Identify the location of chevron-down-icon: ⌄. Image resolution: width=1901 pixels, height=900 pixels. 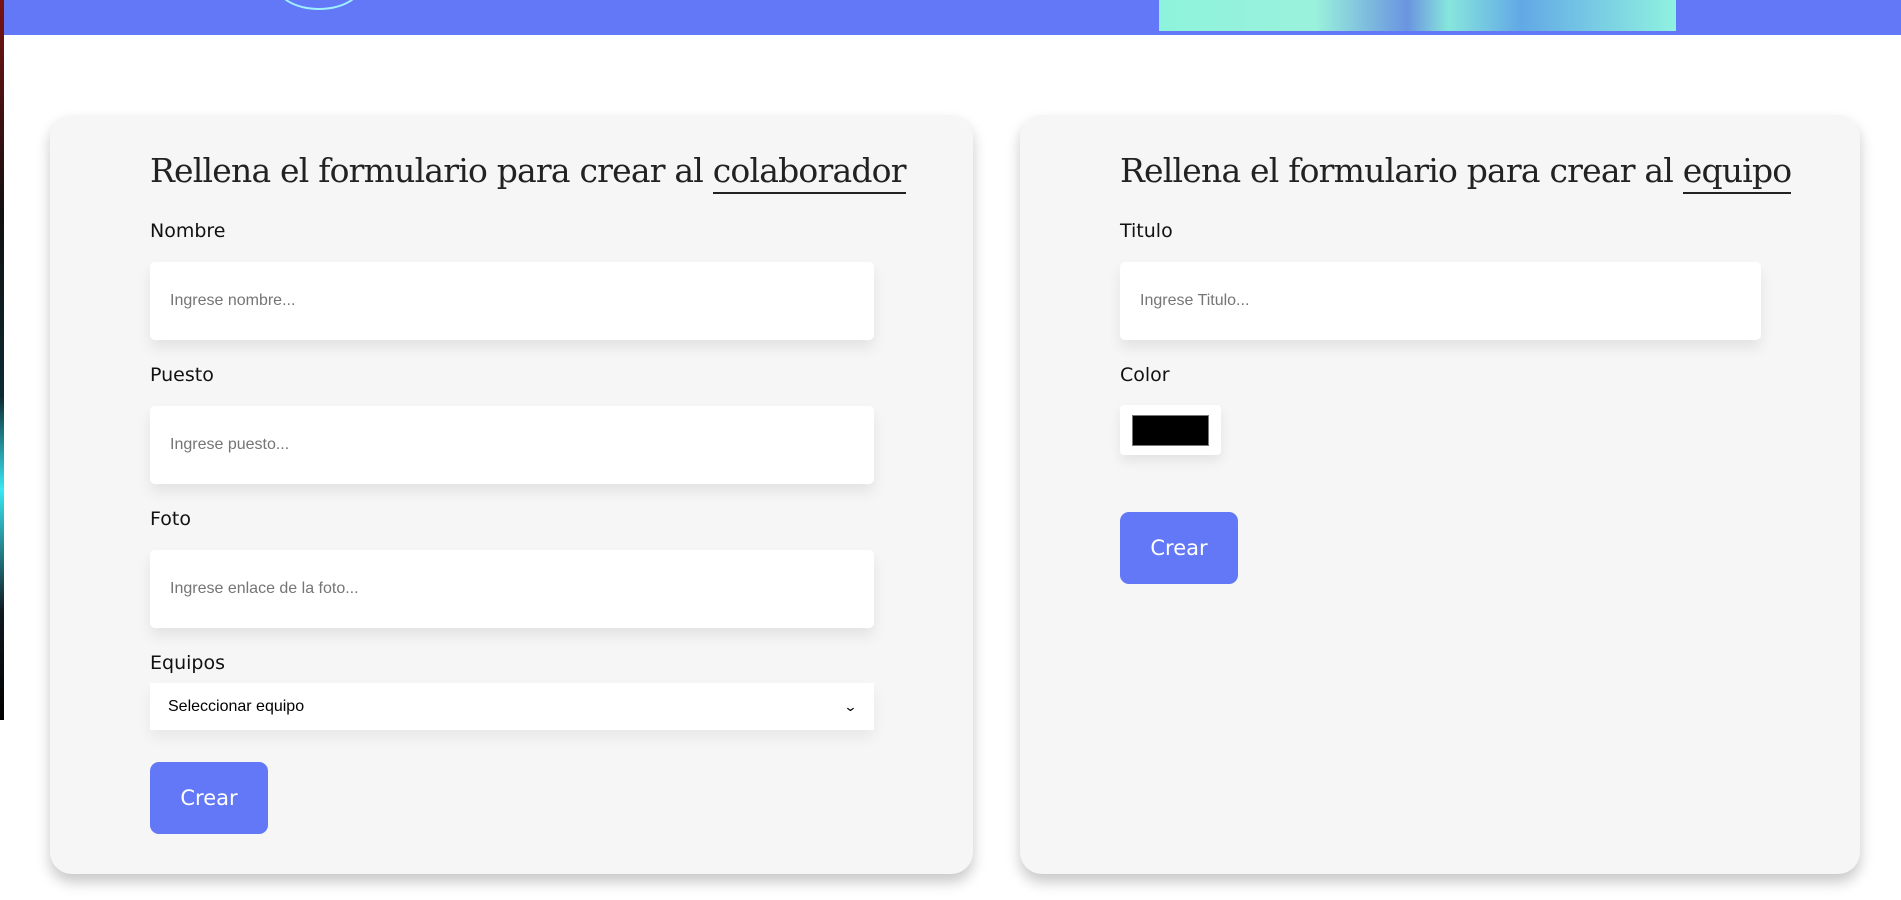
(850, 706).